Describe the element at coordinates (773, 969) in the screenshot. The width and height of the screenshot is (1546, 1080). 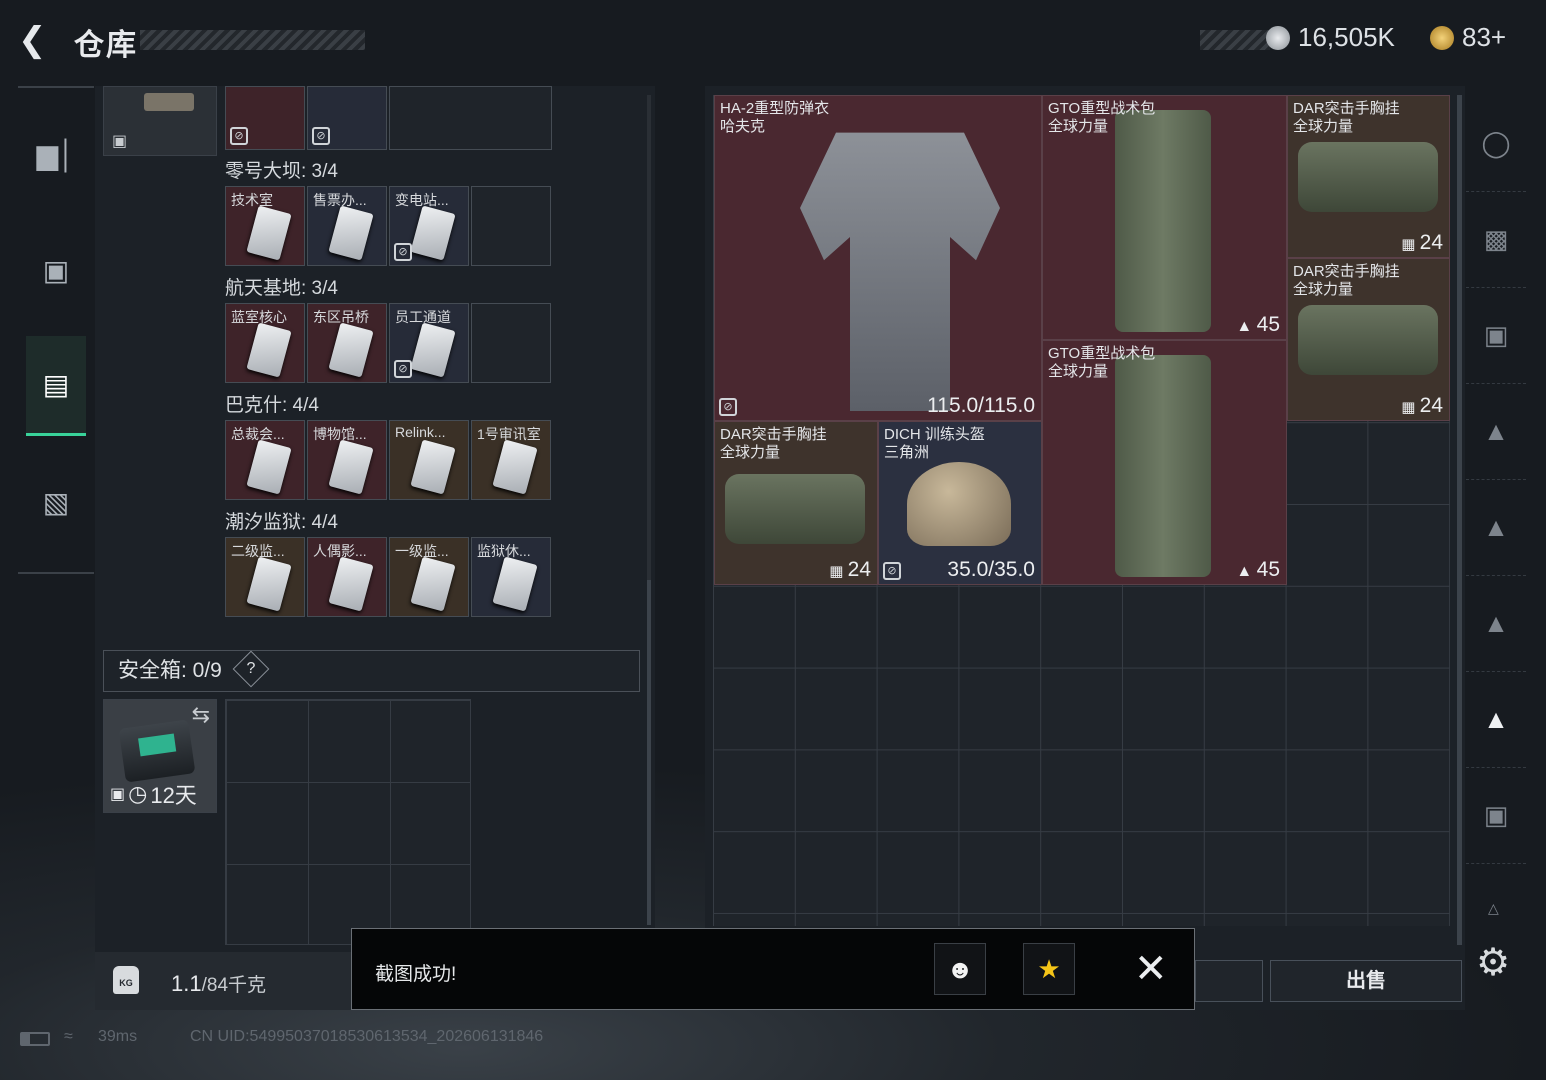
I see `screenshot-toast: 截图成功! ☻ ★ ✕` at that location.